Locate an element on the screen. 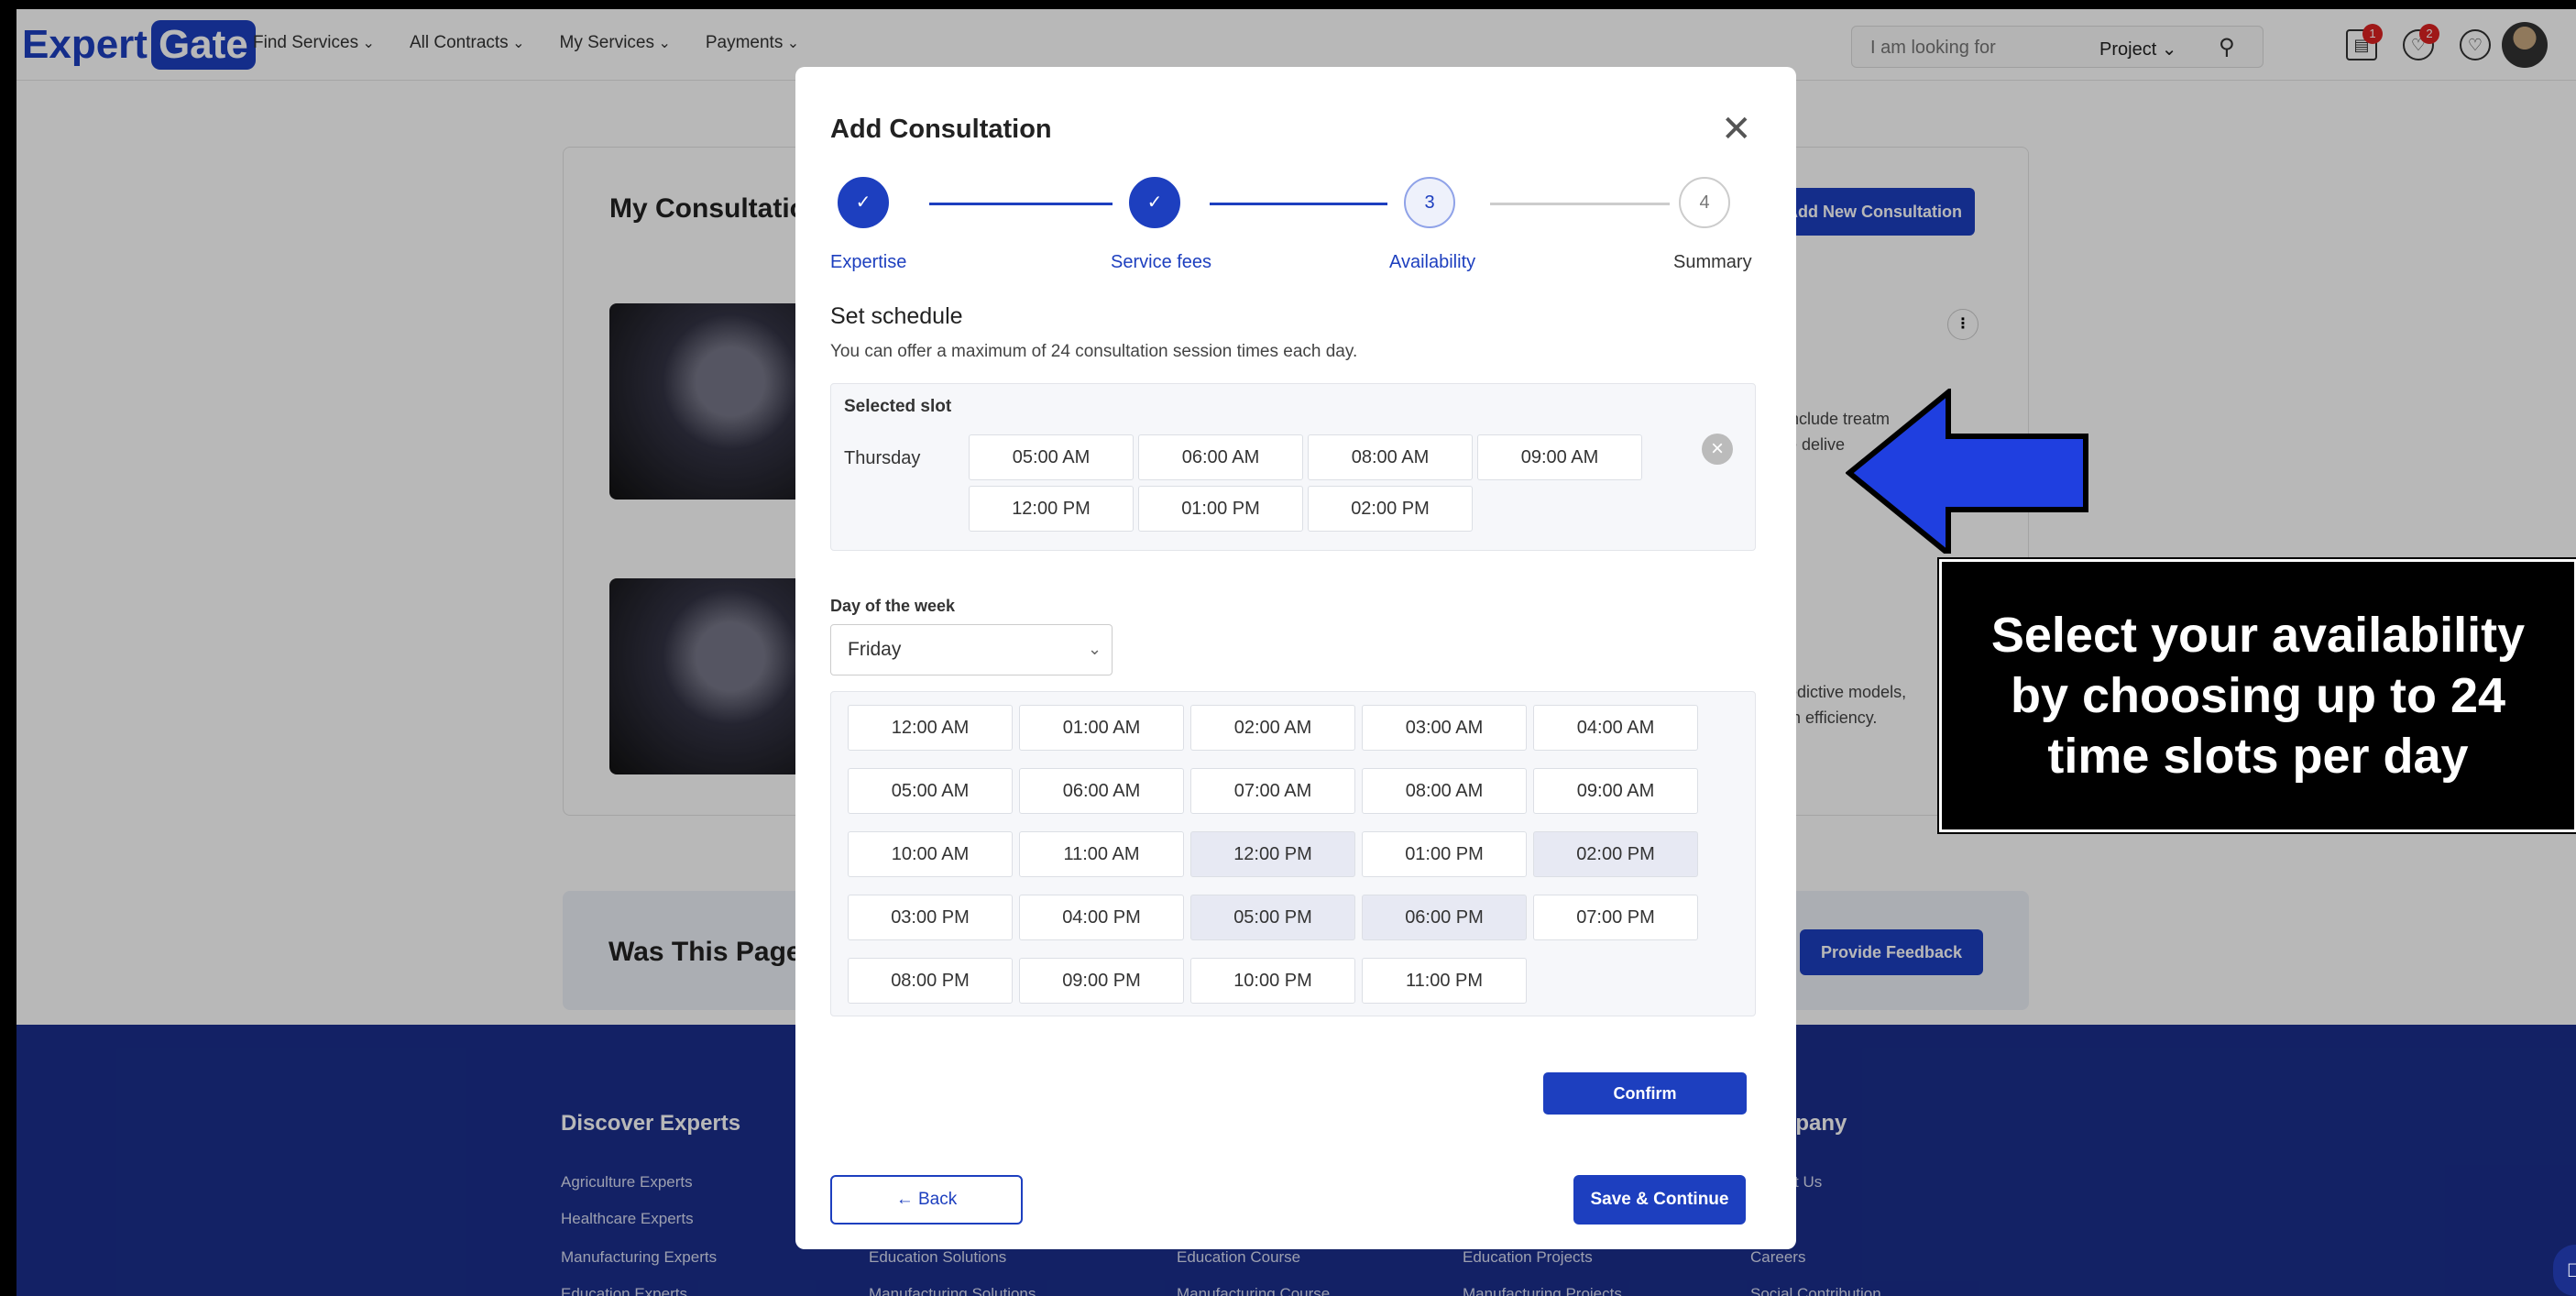 This screenshot has width=2576, height=1296. time-slot-button: 02:00 AM is located at coordinates (1272, 728).